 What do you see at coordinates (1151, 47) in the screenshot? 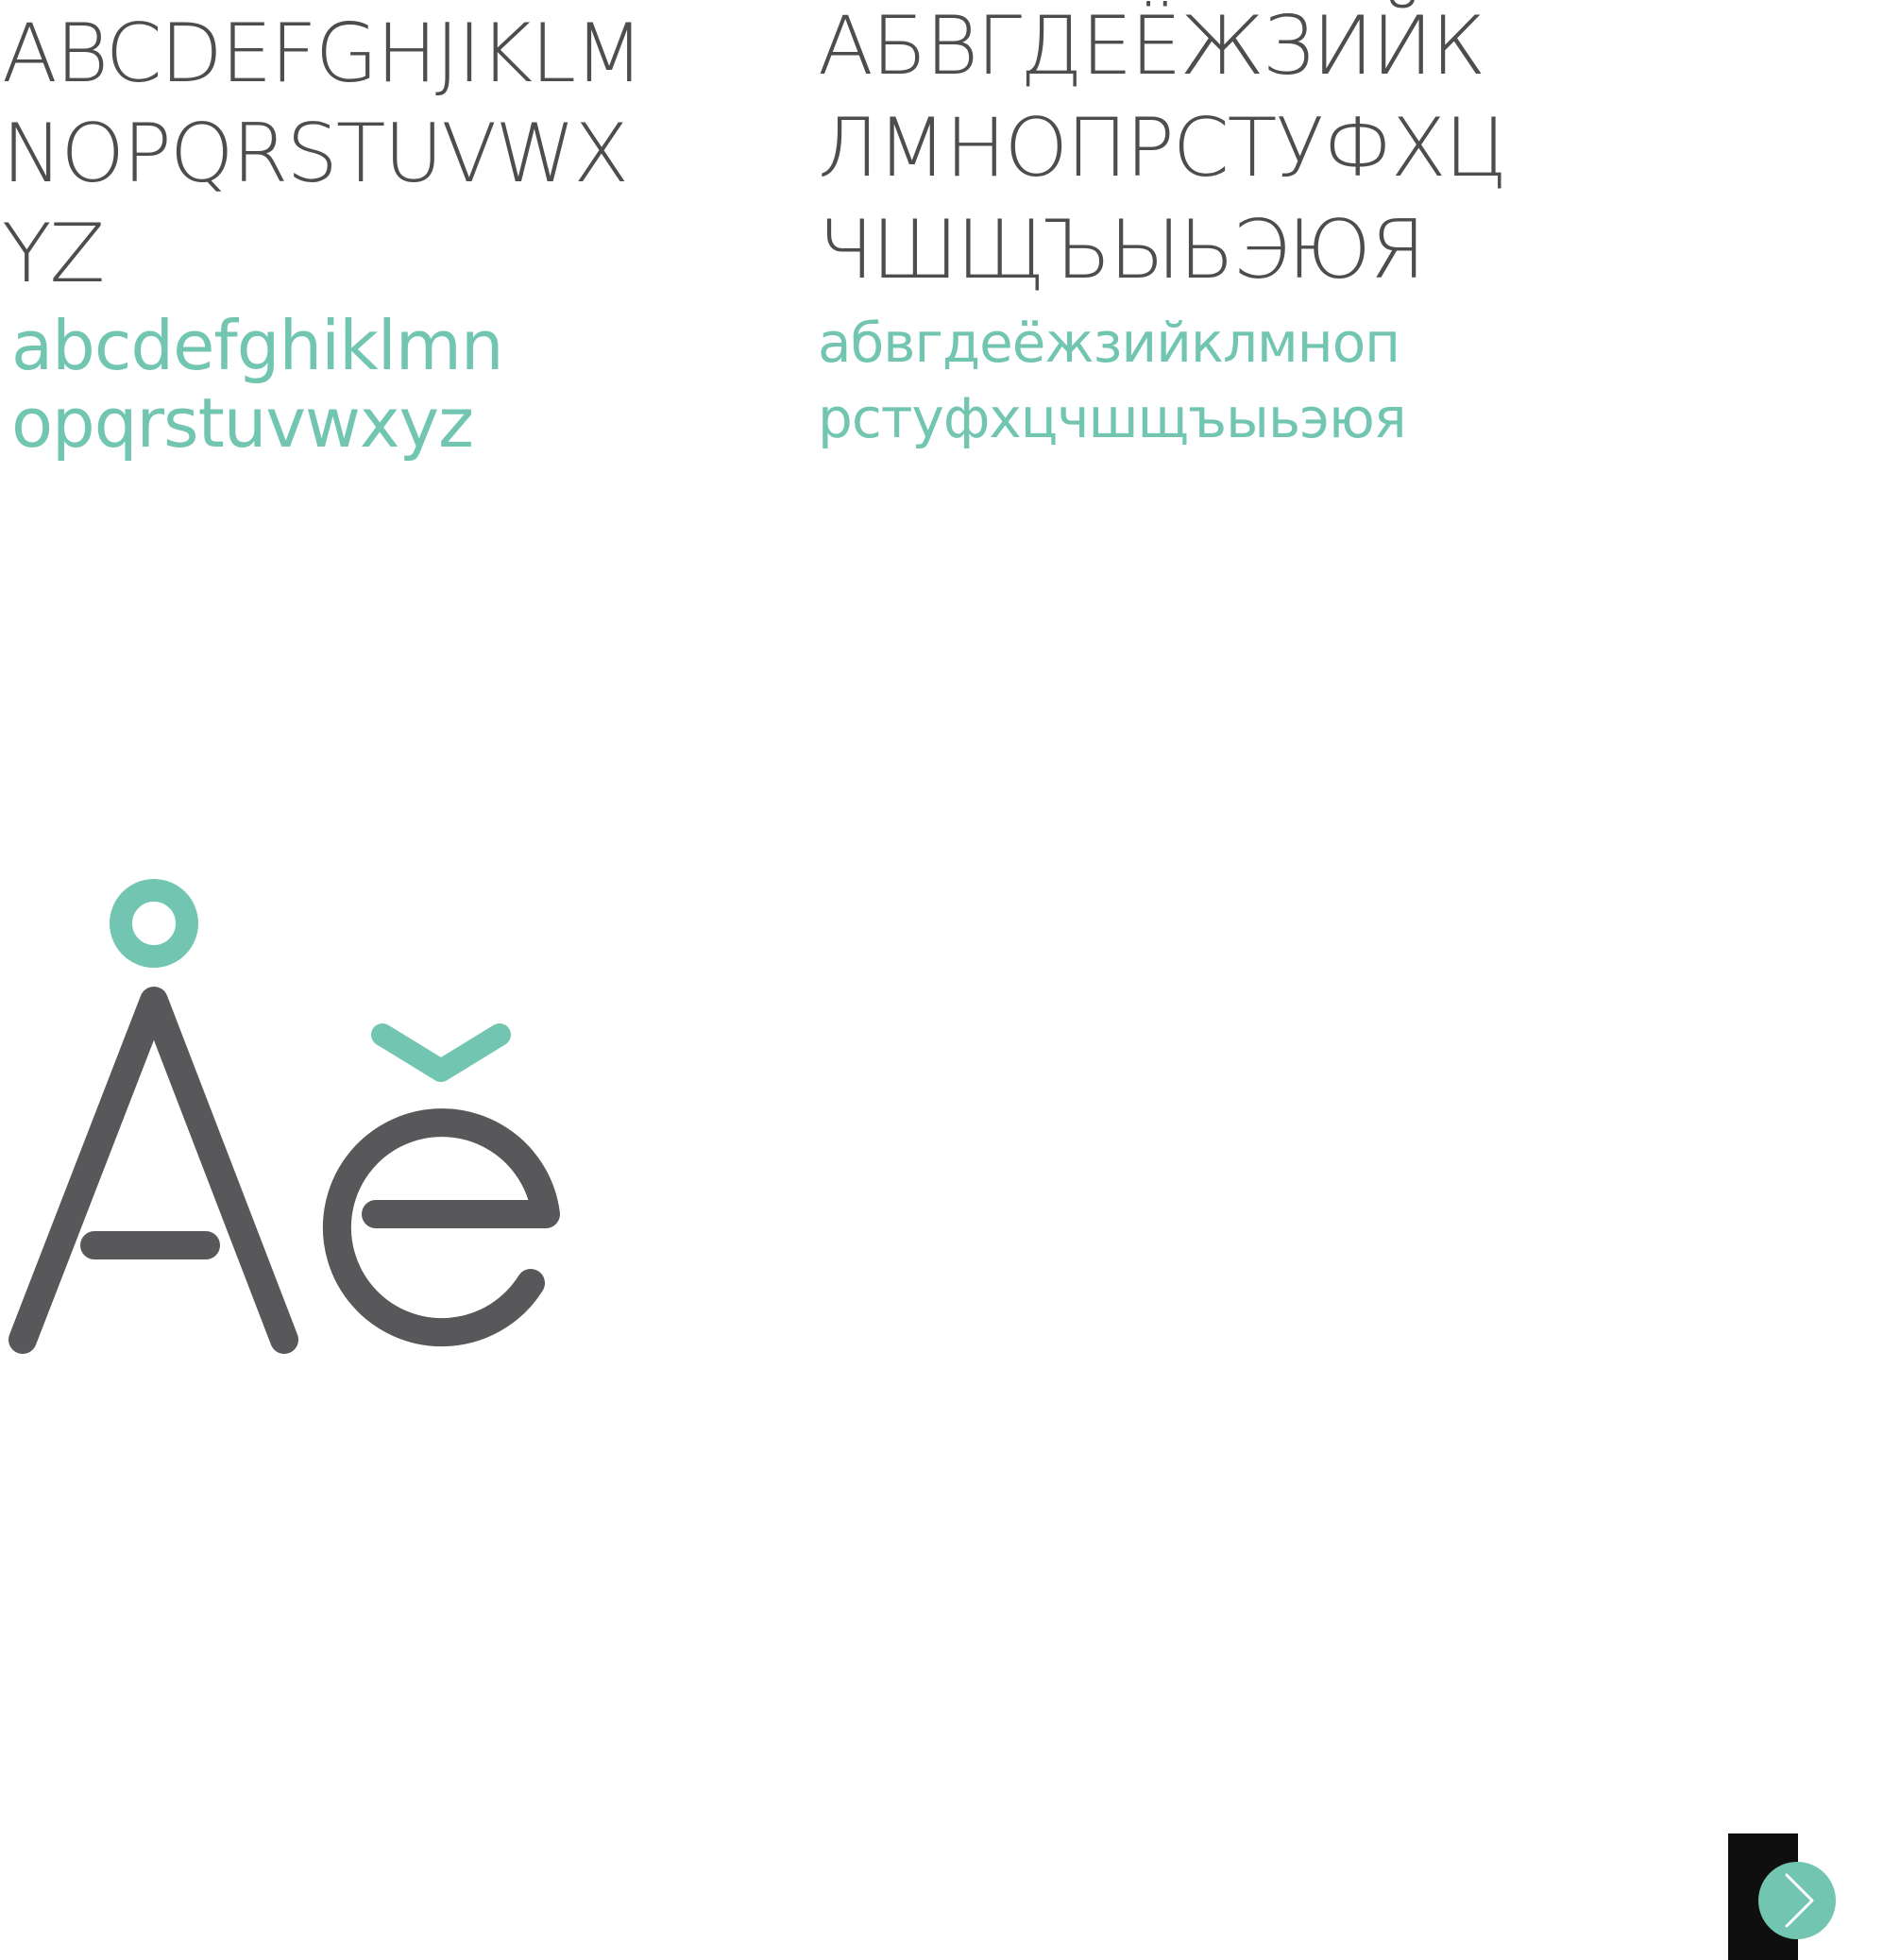
I see `cyrillic-uppercase-line-1: АБВГДЕЁЖЗИЙК` at bounding box center [1151, 47].